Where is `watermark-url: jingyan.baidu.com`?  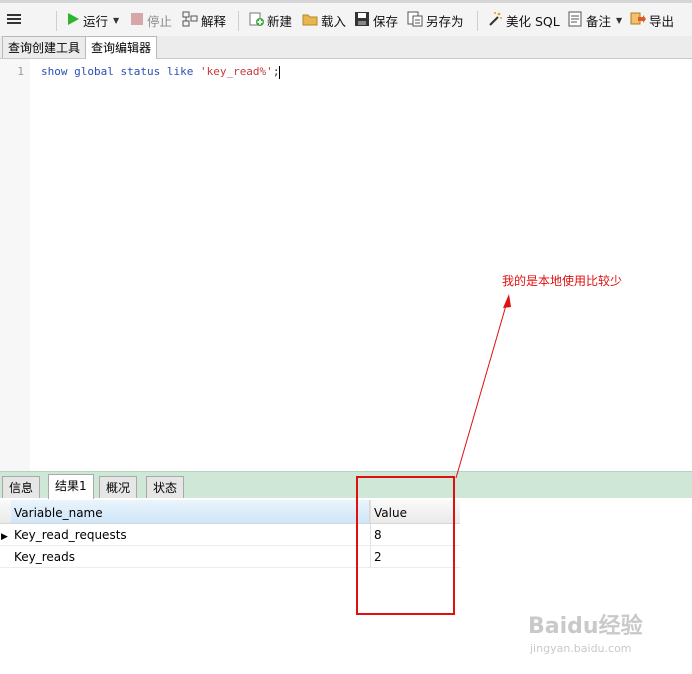 watermark-url: jingyan.baidu.com is located at coordinates (581, 648).